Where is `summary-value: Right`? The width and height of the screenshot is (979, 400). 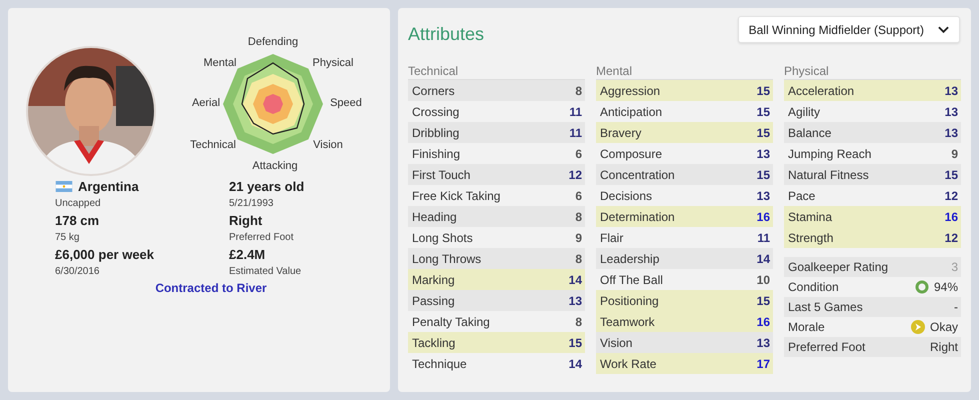 summary-value: Right is located at coordinates (944, 347).